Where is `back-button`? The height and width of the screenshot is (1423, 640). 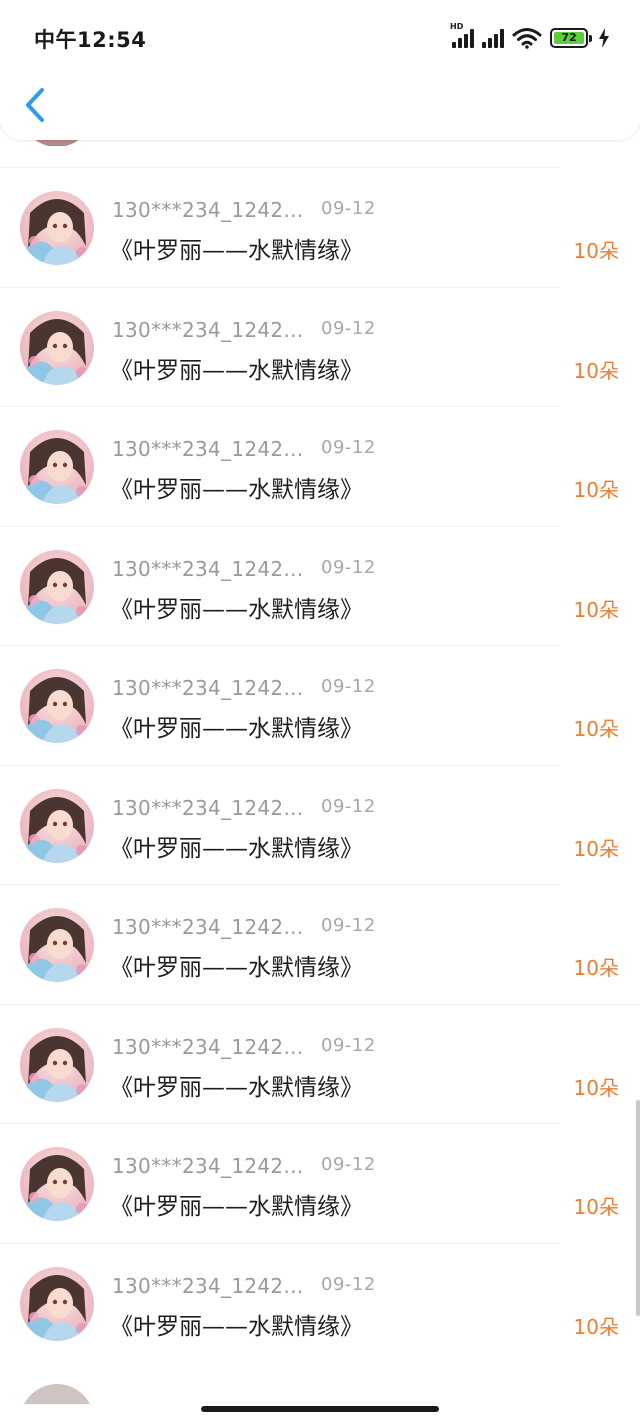 back-button is located at coordinates (38, 105).